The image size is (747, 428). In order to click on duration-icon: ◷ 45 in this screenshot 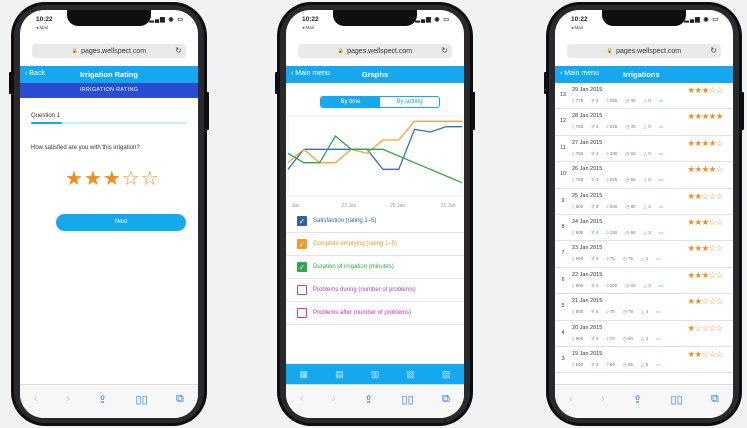, I will do `click(630, 127)`.